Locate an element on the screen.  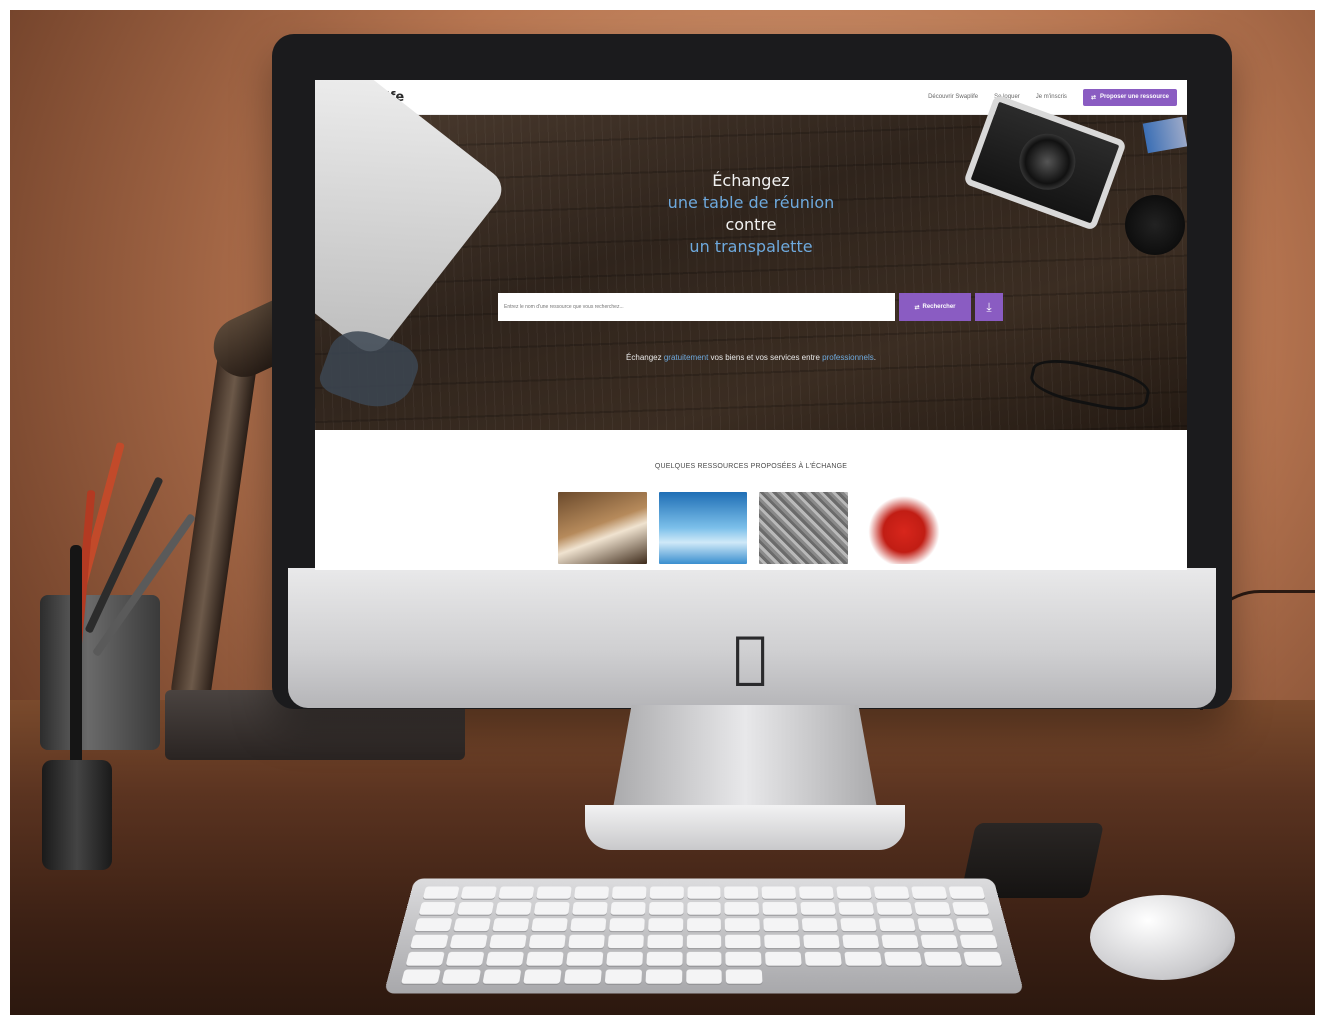
headline-line-4: un transpalette is located at coordinates (751, 246).